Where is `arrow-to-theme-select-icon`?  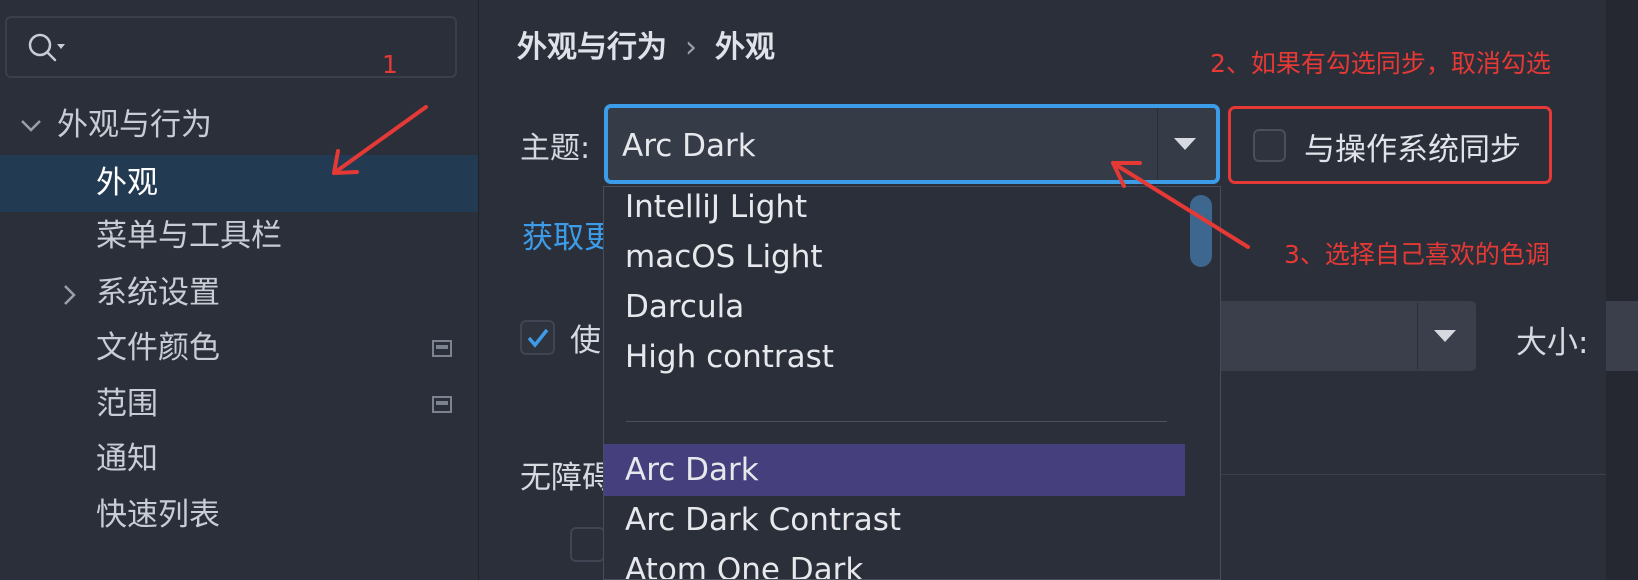
arrow-to-theme-select-icon is located at coordinates (1180, 205).